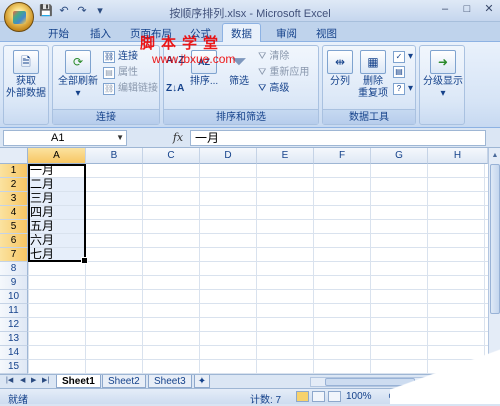 The image size is (500, 406). I want to click on cell-a7: 七月, so click(57, 255).